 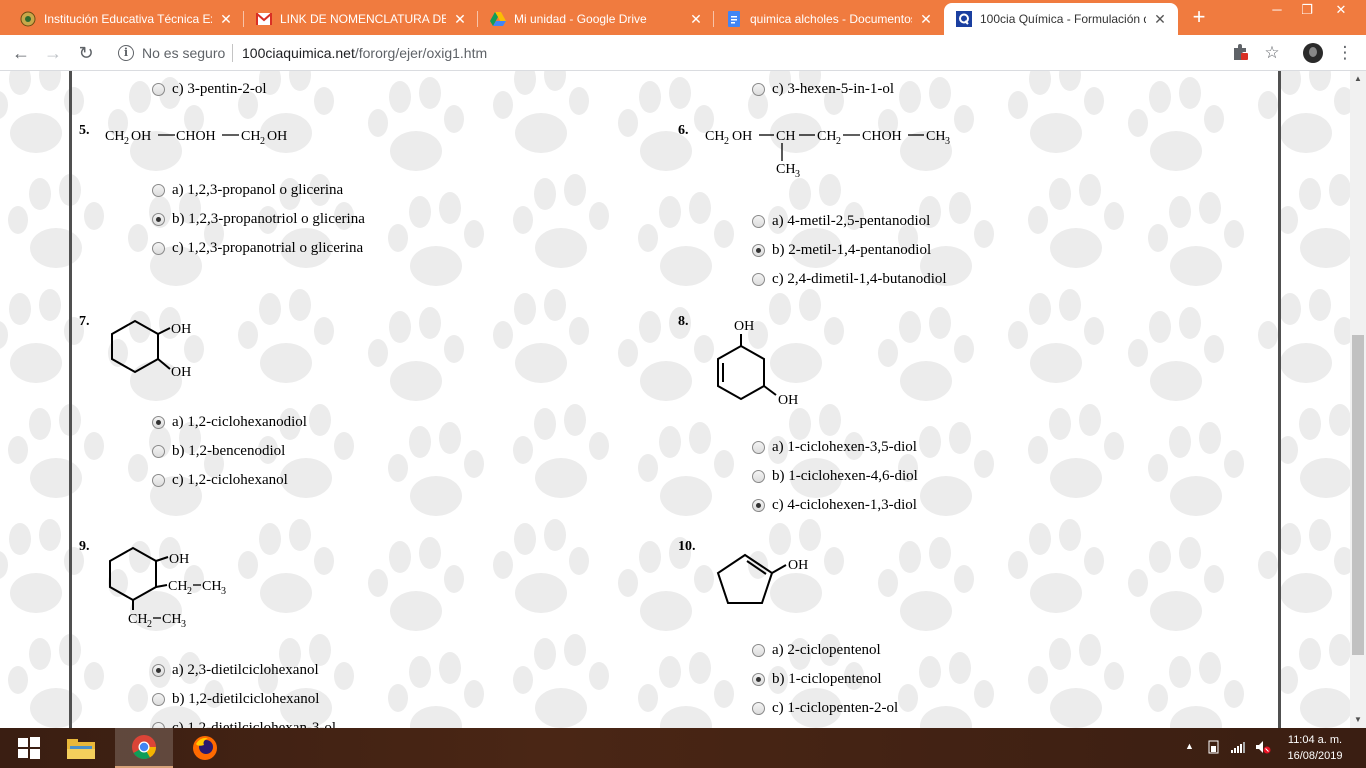 What do you see at coordinates (244, 723) in the screenshot?
I see `option-9c: c) 1,2-dietilciclohexan-3-ol` at bounding box center [244, 723].